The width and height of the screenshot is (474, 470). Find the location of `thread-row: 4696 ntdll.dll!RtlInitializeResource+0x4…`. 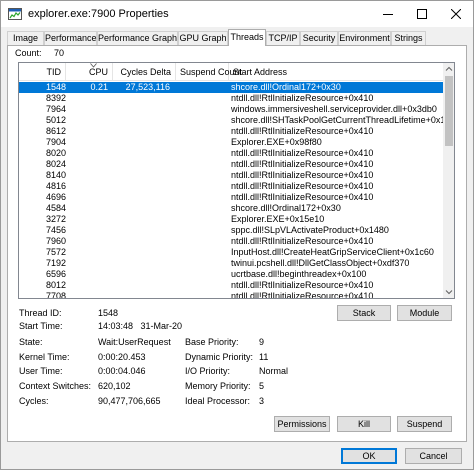

thread-row: 4696 ntdll.dll!RtlInitializeResource+0x4… is located at coordinates (231, 197).